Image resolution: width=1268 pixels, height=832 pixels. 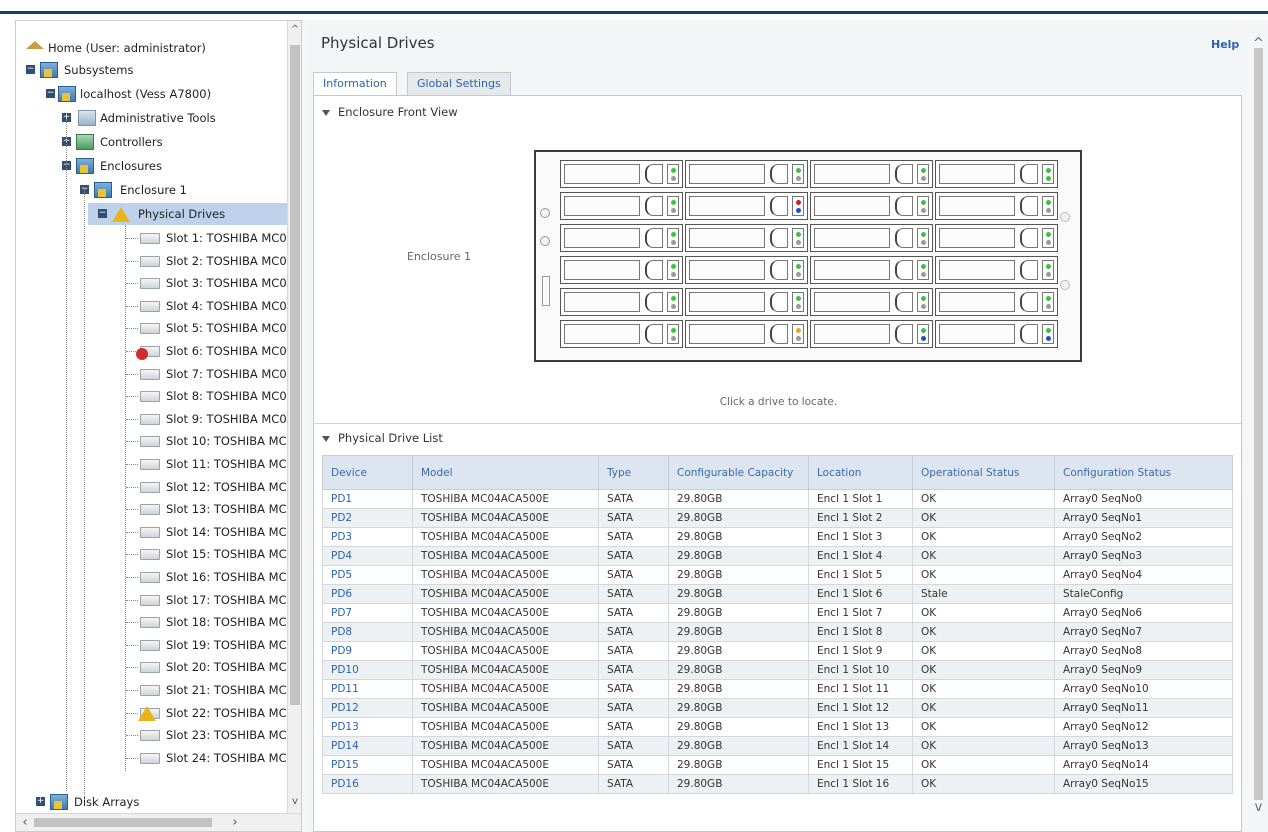 What do you see at coordinates (206, 487) in the screenshot?
I see `tree-node-slot: Slot 12: TOSHIBA MC` at bounding box center [206, 487].